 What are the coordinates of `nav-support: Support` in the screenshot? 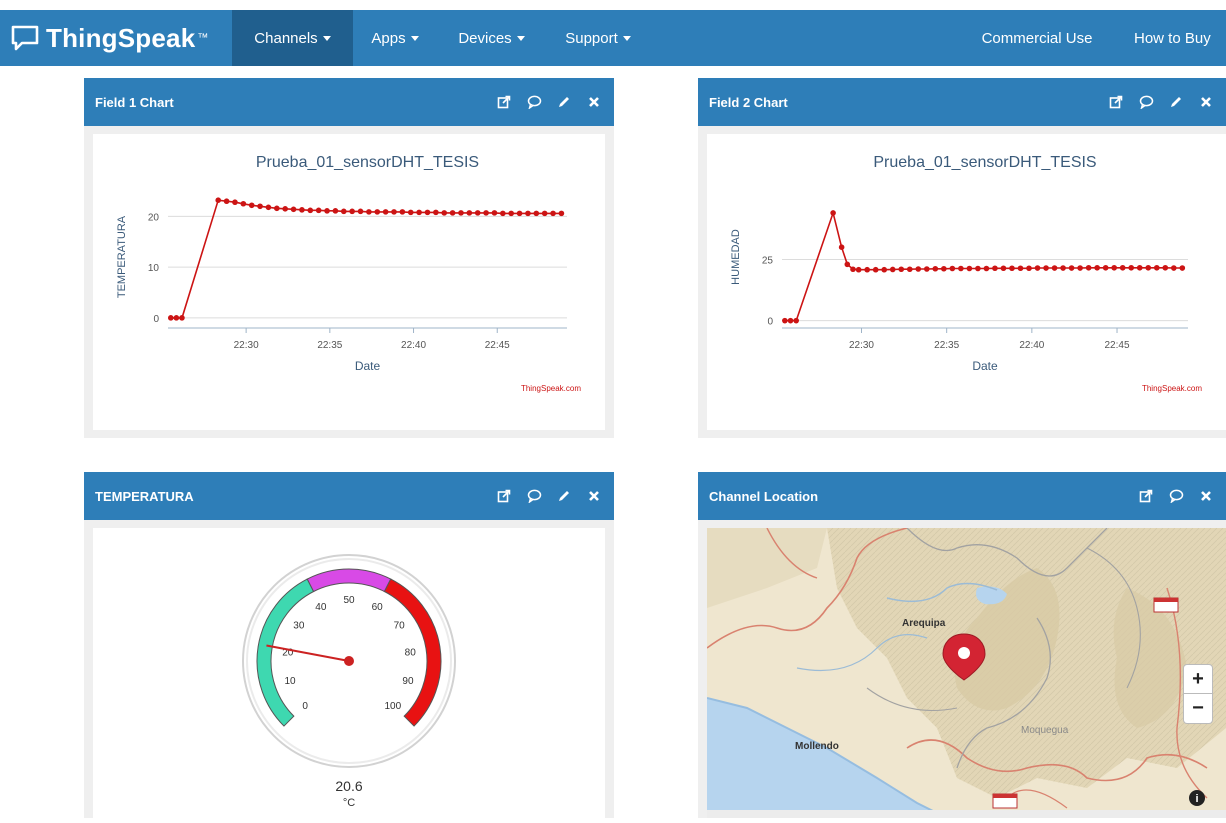 It's located at (598, 38).